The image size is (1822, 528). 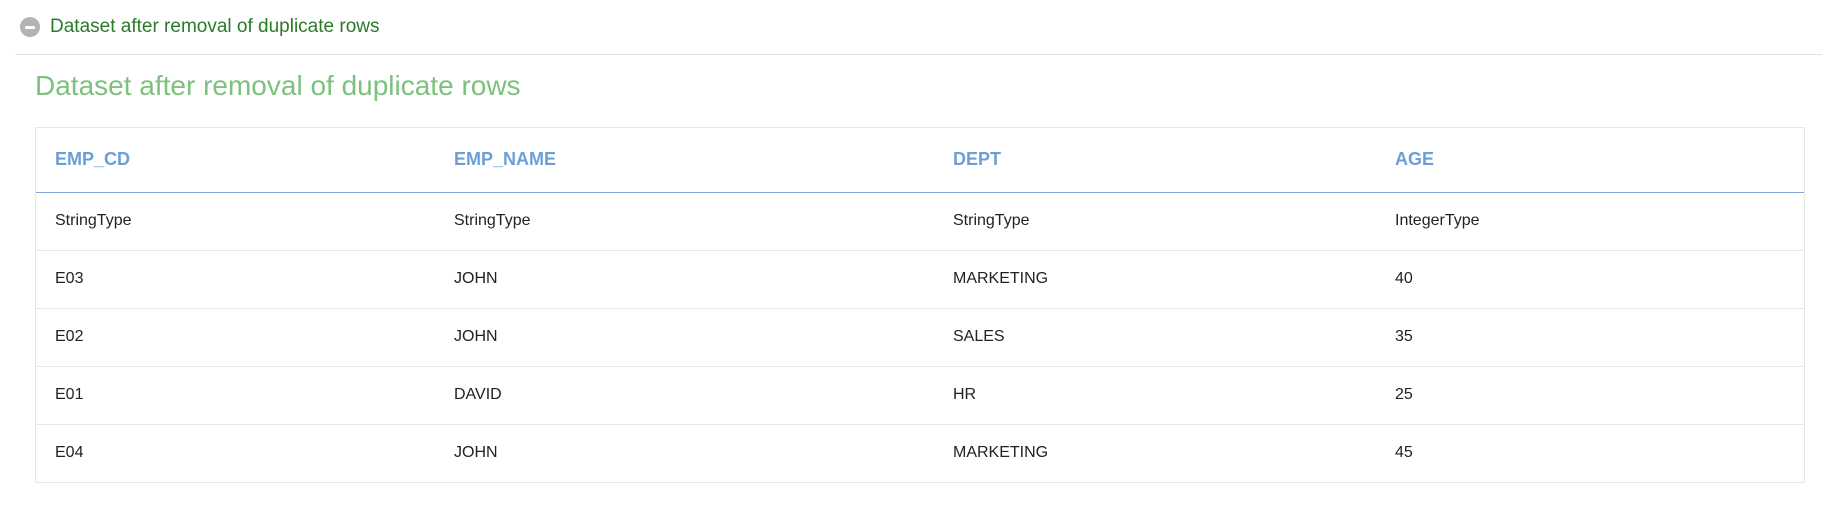 I want to click on table-cell: 35, so click(x=1590, y=337).